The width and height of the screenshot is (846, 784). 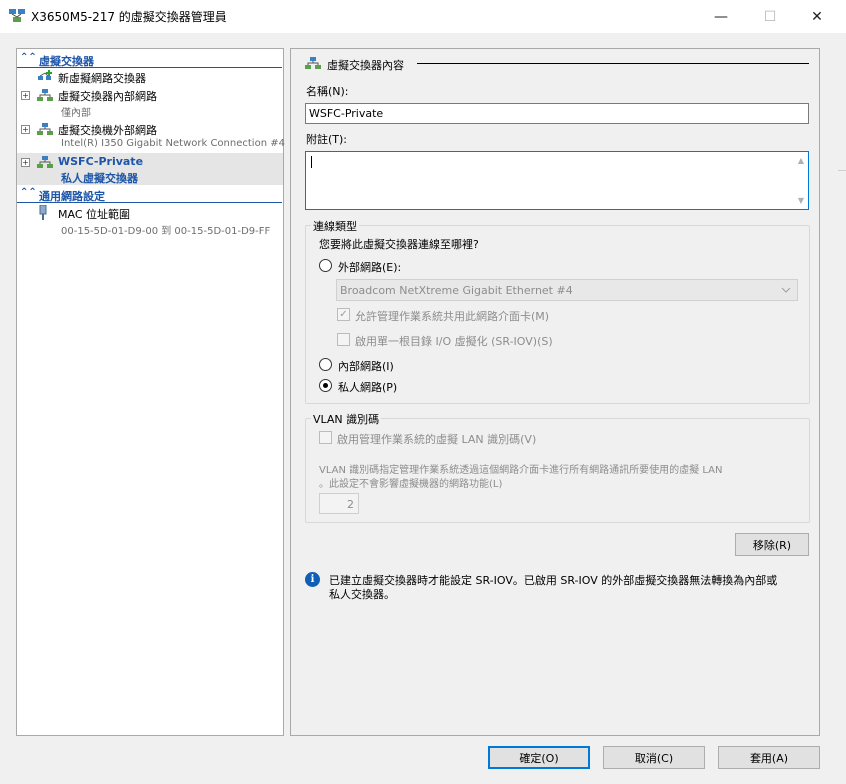 What do you see at coordinates (107, 130) in the screenshot?
I see `tree-item-title: 虛擬交換機外部網路` at bounding box center [107, 130].